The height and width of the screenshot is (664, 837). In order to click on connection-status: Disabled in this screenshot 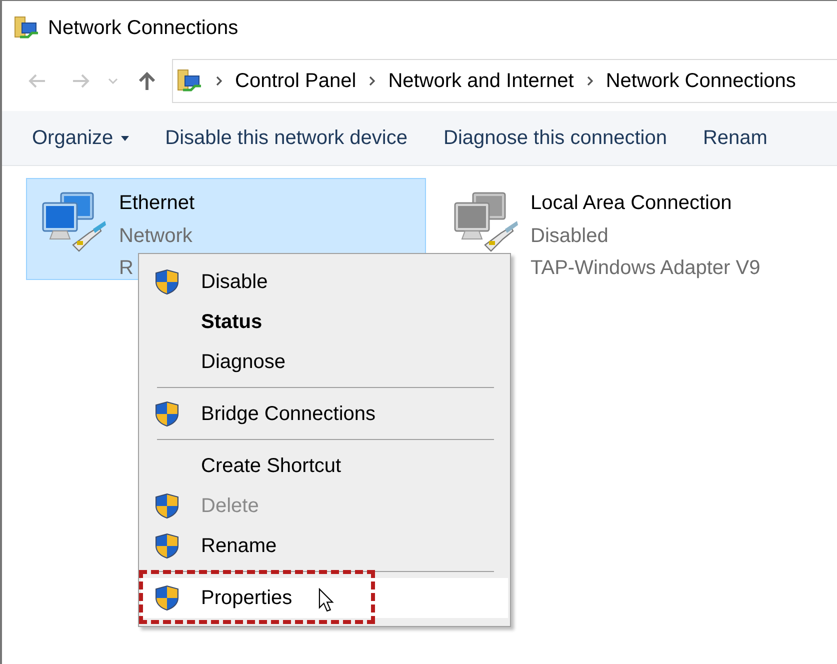, I will do `click(569, 236)`.